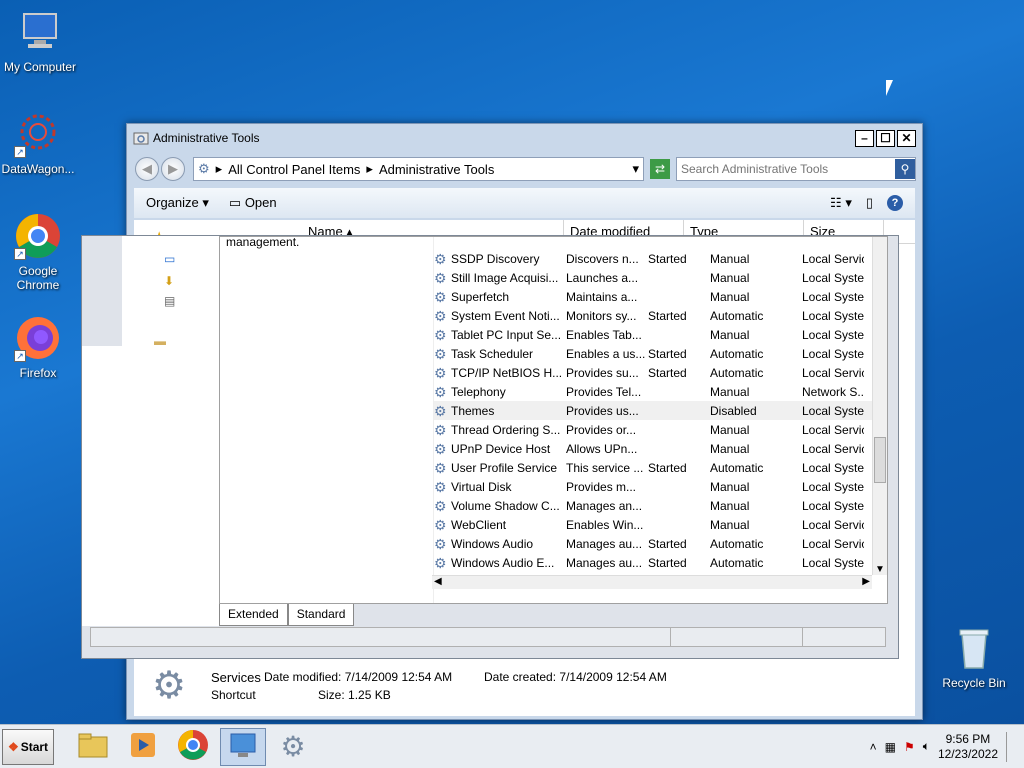  What do you see at coordinates (147, 169) in the screenshot?
I see `back-button: ◀` at bounding box center [147, 169].